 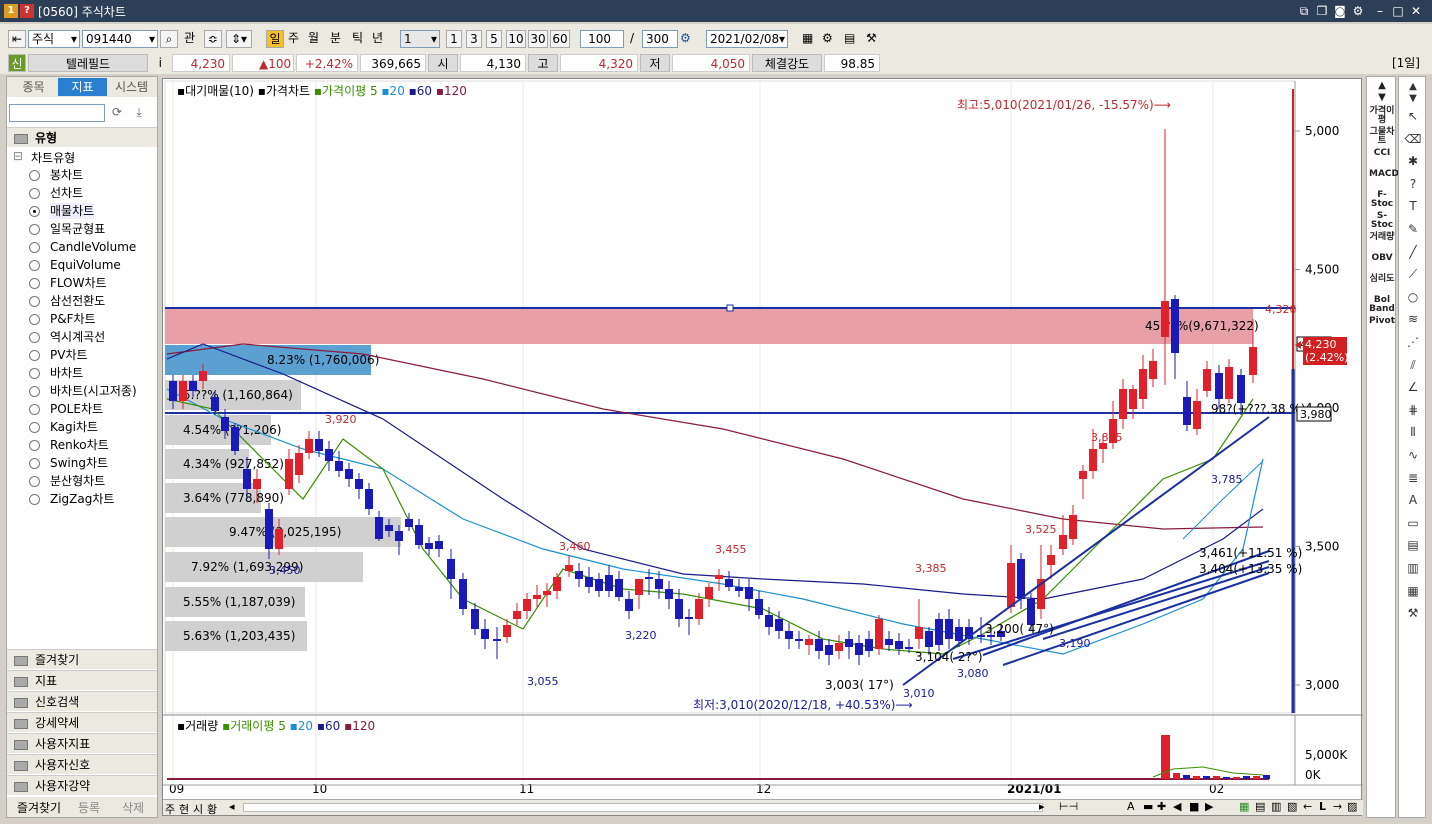 What do you see at coordinates (1177, 806) in the screenshot?
I see `rewind-icon: ◀` at bounding box center [1177, 806].